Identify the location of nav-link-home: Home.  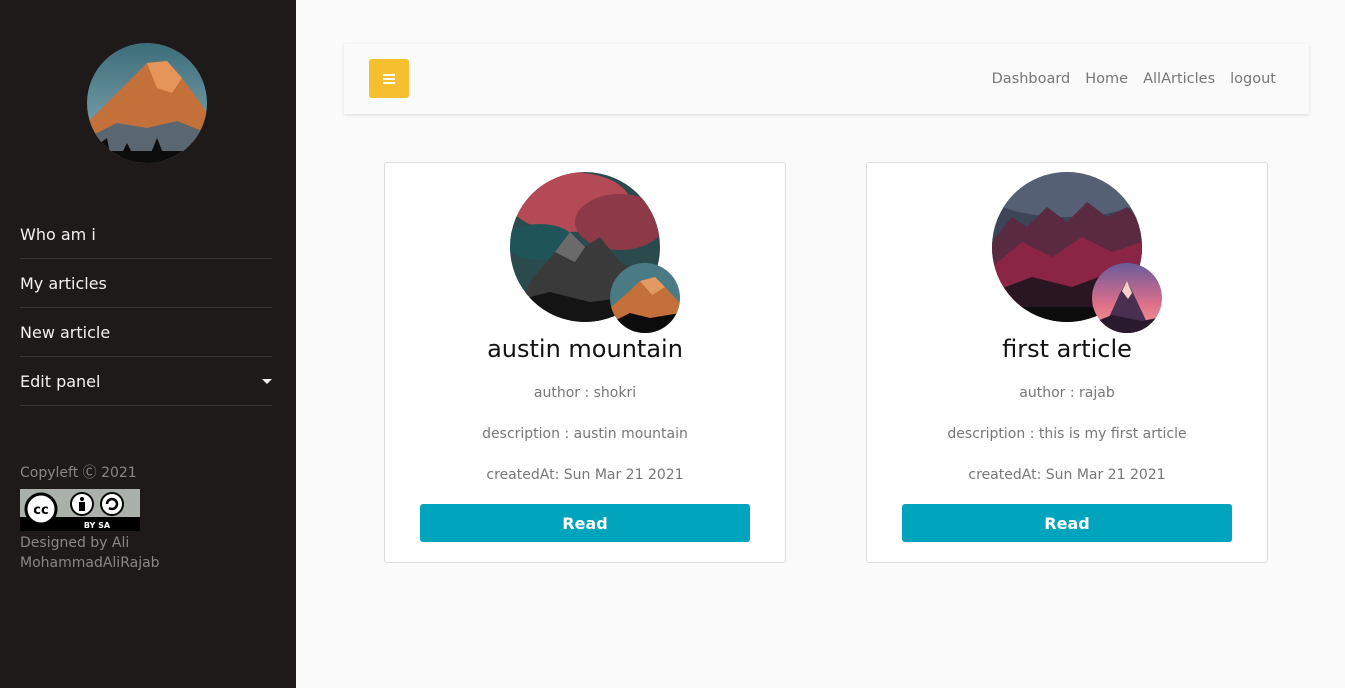
(1106, 79).